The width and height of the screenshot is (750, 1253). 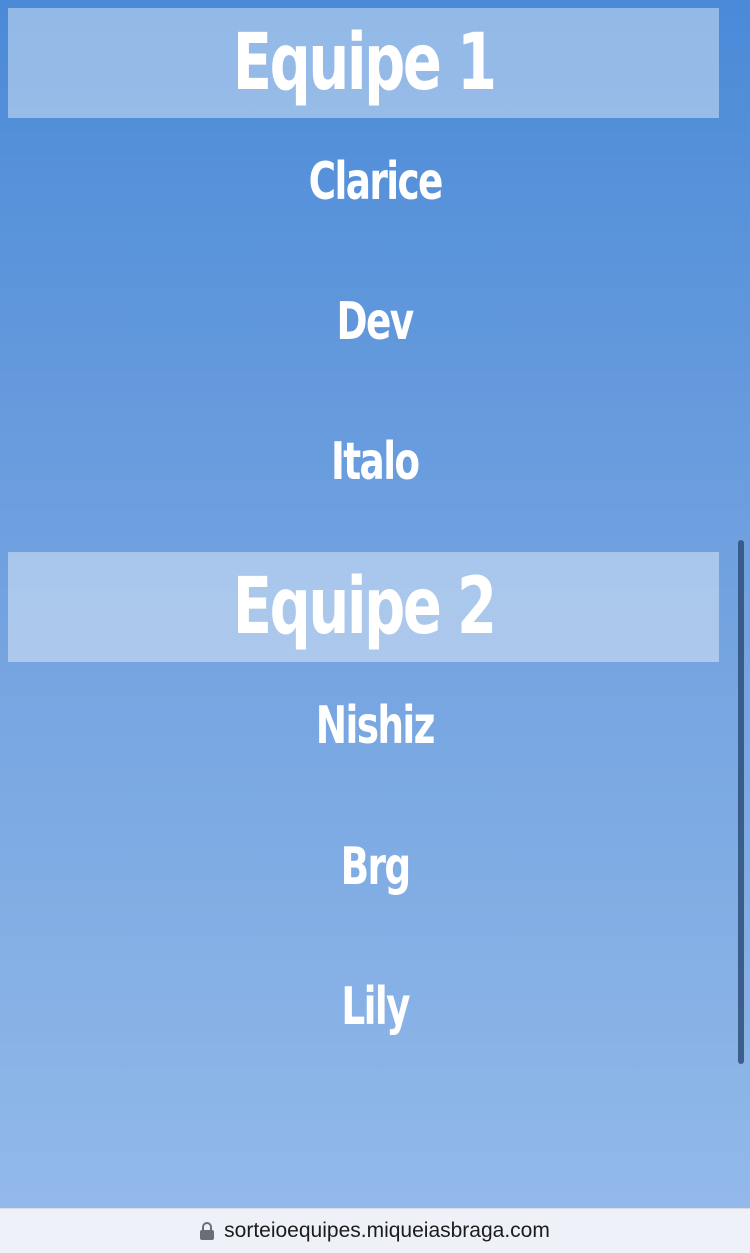 I want to click on team-2-member: Lily, so click(x=375, y=1007).